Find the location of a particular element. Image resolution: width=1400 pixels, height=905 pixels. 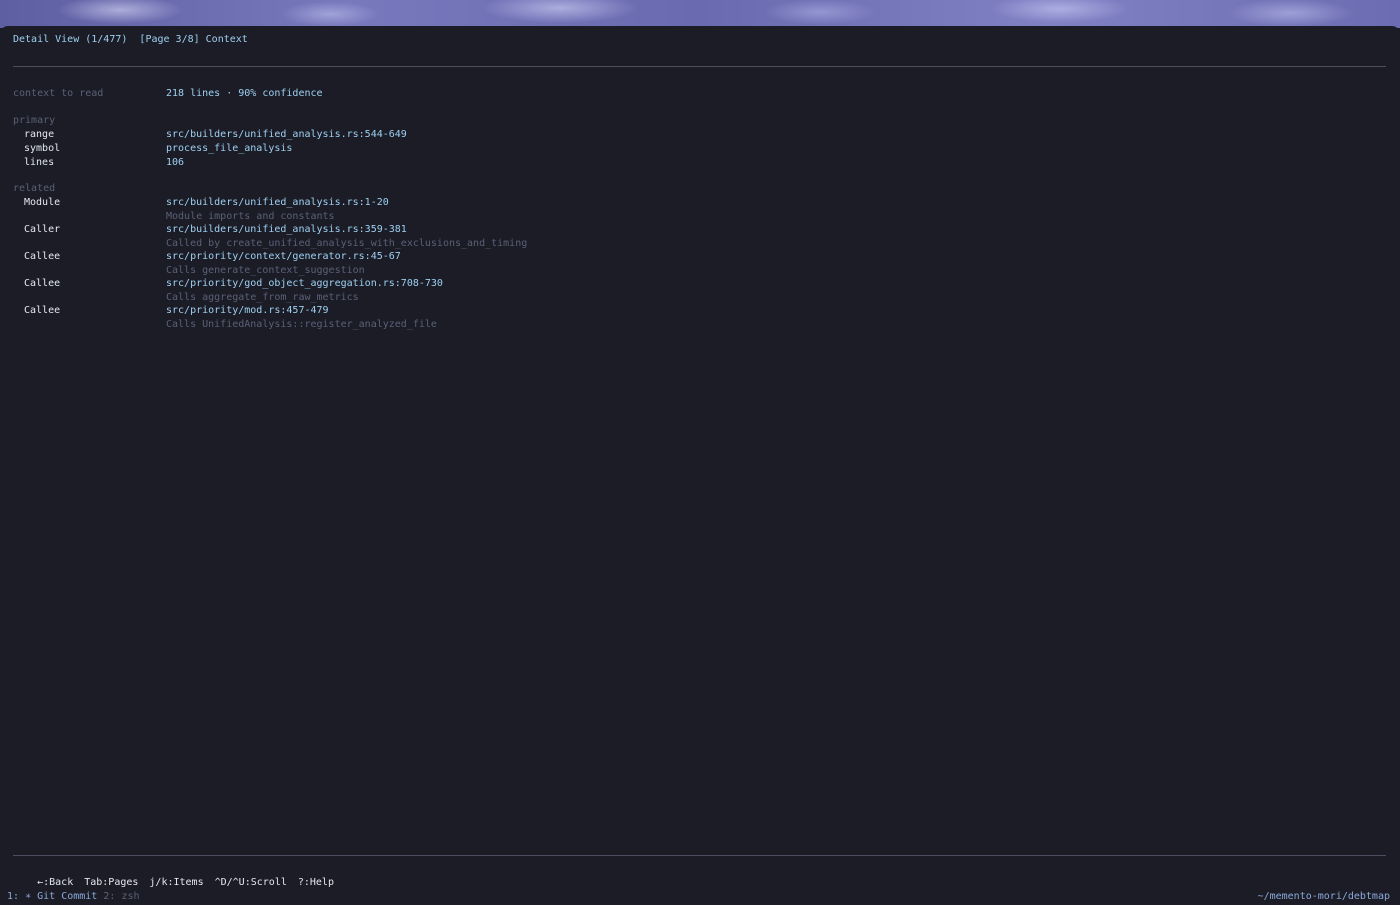

scroll-key-hint: ^D/^U:Scroll is located at coordinates (251, 882).